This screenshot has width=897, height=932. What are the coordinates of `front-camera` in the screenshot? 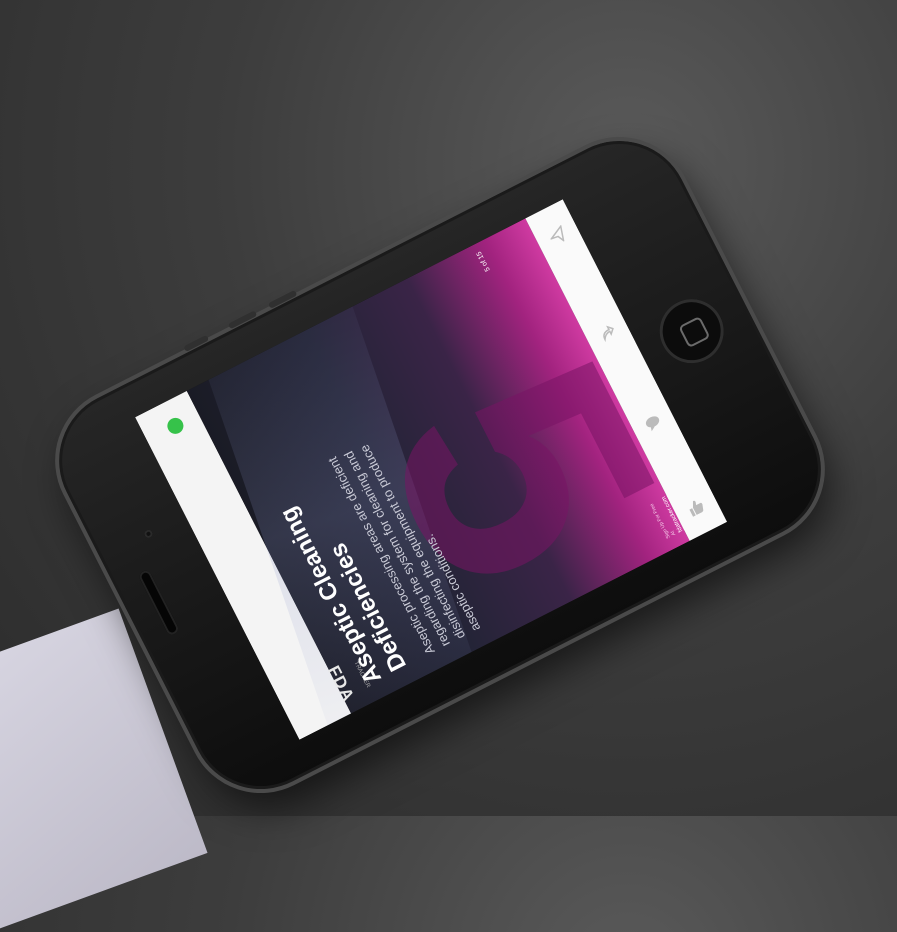 It's located at (148, 534).